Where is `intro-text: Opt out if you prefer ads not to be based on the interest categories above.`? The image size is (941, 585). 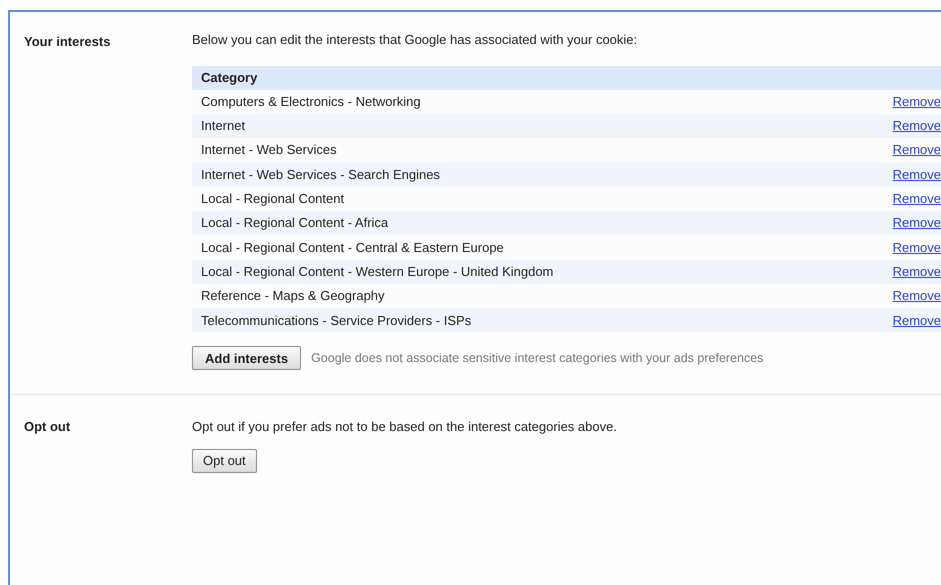
intro-text: Opt out if you prefer ads not to be based on the interest categories above. is located at coordinates (405, 427).